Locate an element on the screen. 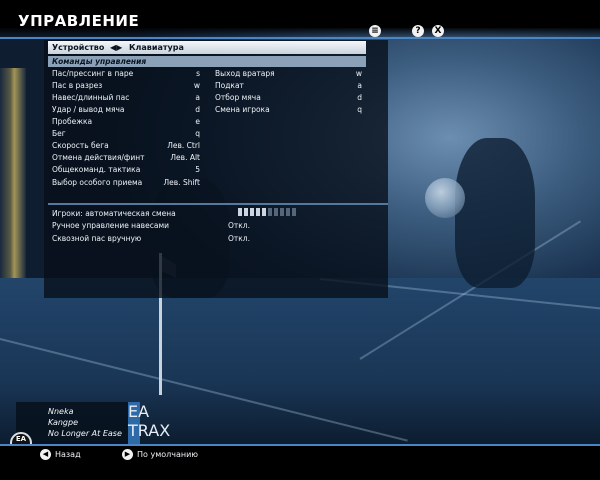  control-row: Скорость бега is located at coordinates (80, 146).